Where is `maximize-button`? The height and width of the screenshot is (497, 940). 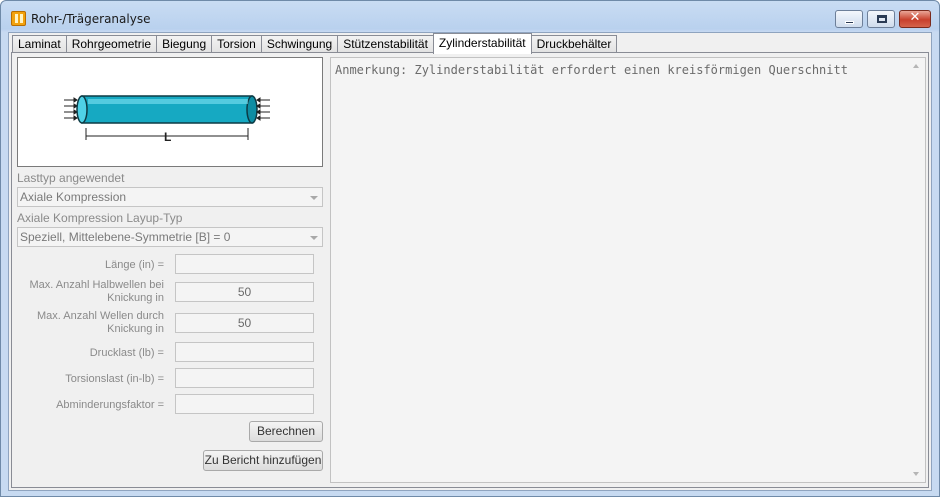
maximize-button is located at coordinates (881, 19).